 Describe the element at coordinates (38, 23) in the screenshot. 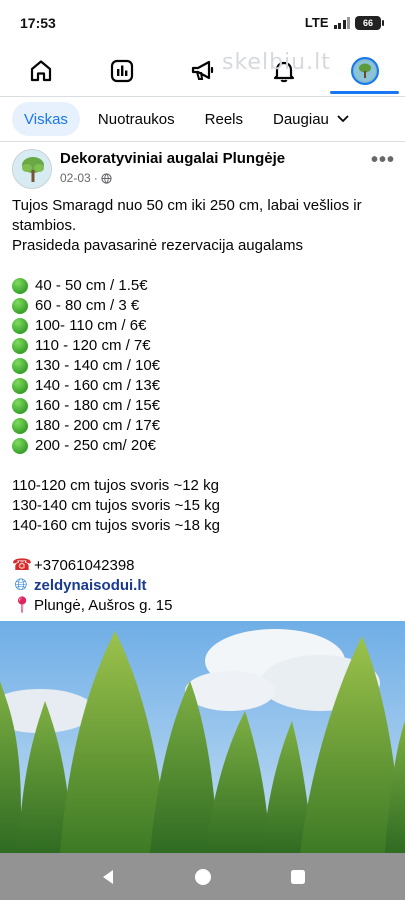

I see `clock: 17:53` at that location.